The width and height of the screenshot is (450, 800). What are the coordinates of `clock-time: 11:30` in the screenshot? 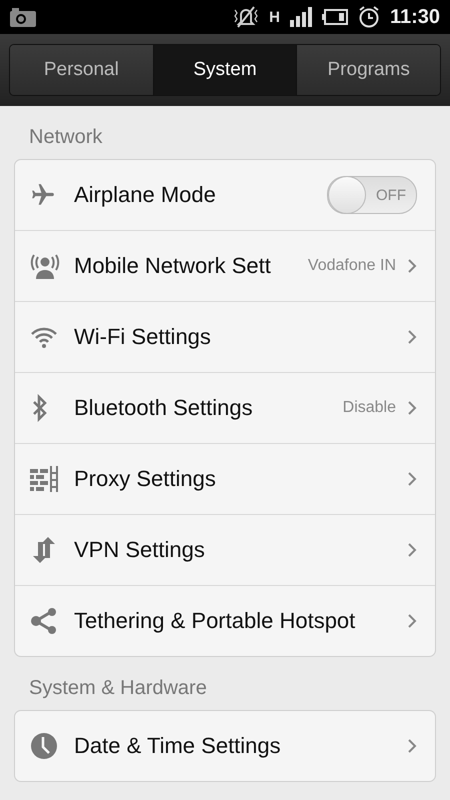 It's located at (415, 17).